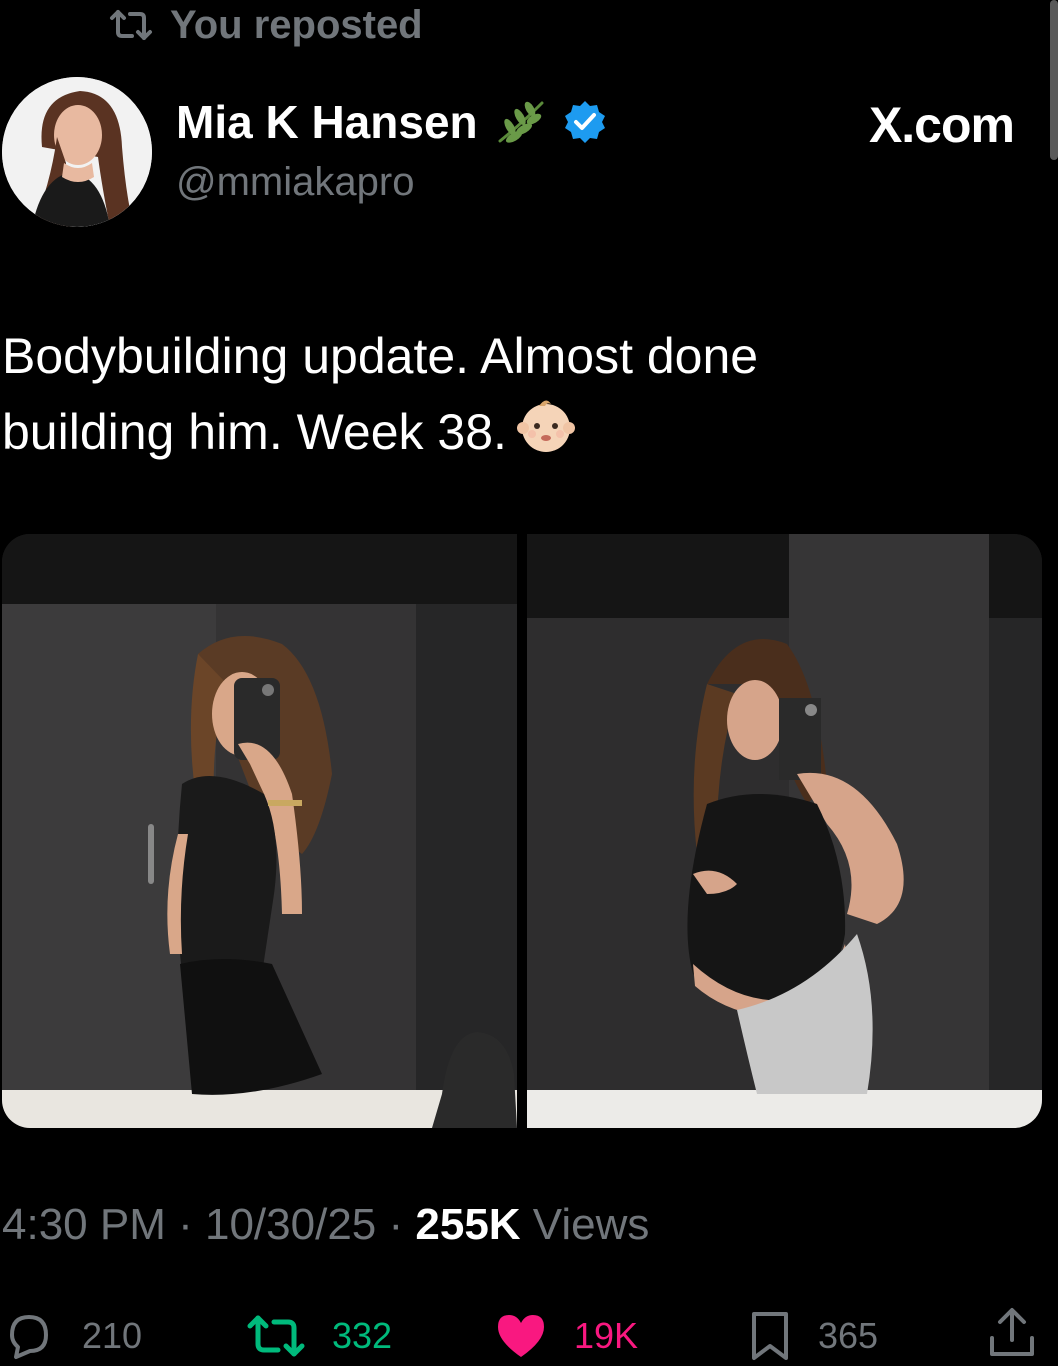 The width and height of the screenshot is (1058, 1366). Describe the element at coordinates (319, 1336) in the screenshot. I see `repost-button: 332` at that location.